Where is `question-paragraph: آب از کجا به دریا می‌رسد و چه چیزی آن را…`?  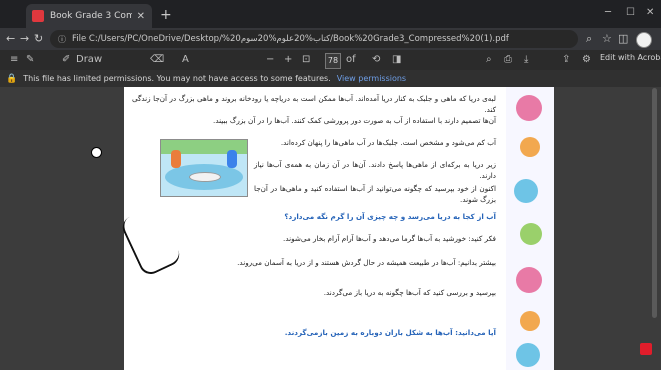 question-paragraph: آب از کجا به دریا می‌رسد و چه چیزی آن را… is located at coordinates (314, 216).